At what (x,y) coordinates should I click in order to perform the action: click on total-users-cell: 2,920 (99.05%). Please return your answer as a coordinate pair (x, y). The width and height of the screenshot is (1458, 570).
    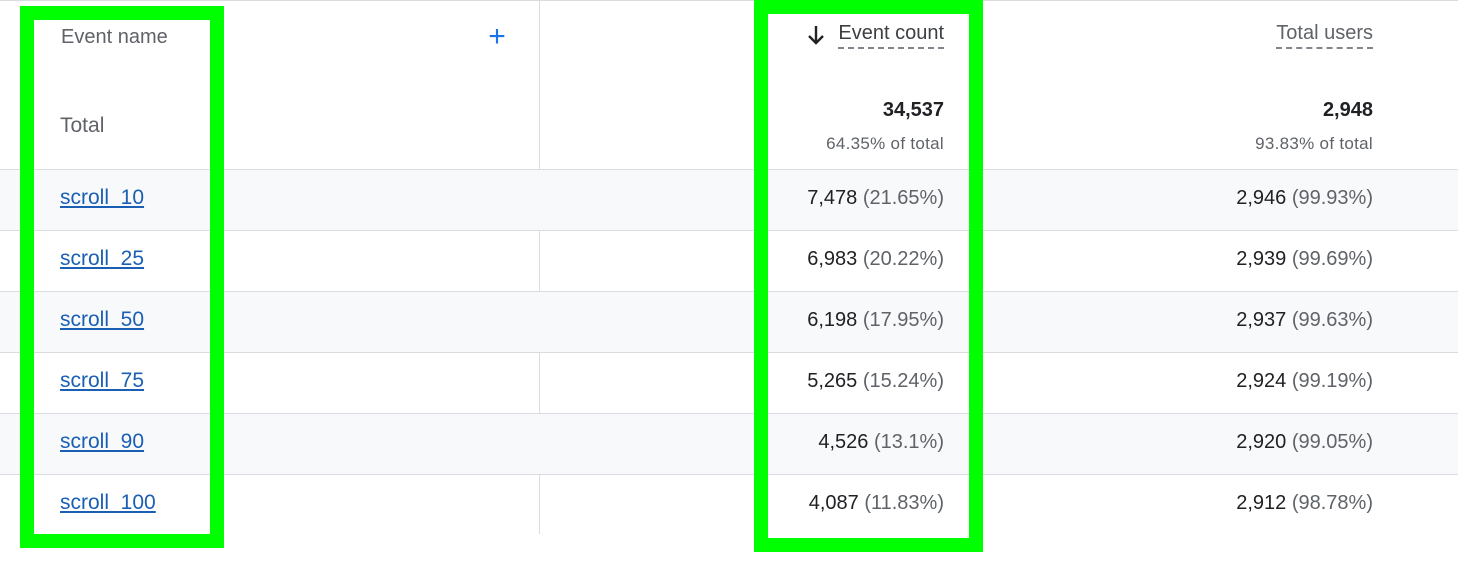
    Looking at the image, I should click on (1304, 442).